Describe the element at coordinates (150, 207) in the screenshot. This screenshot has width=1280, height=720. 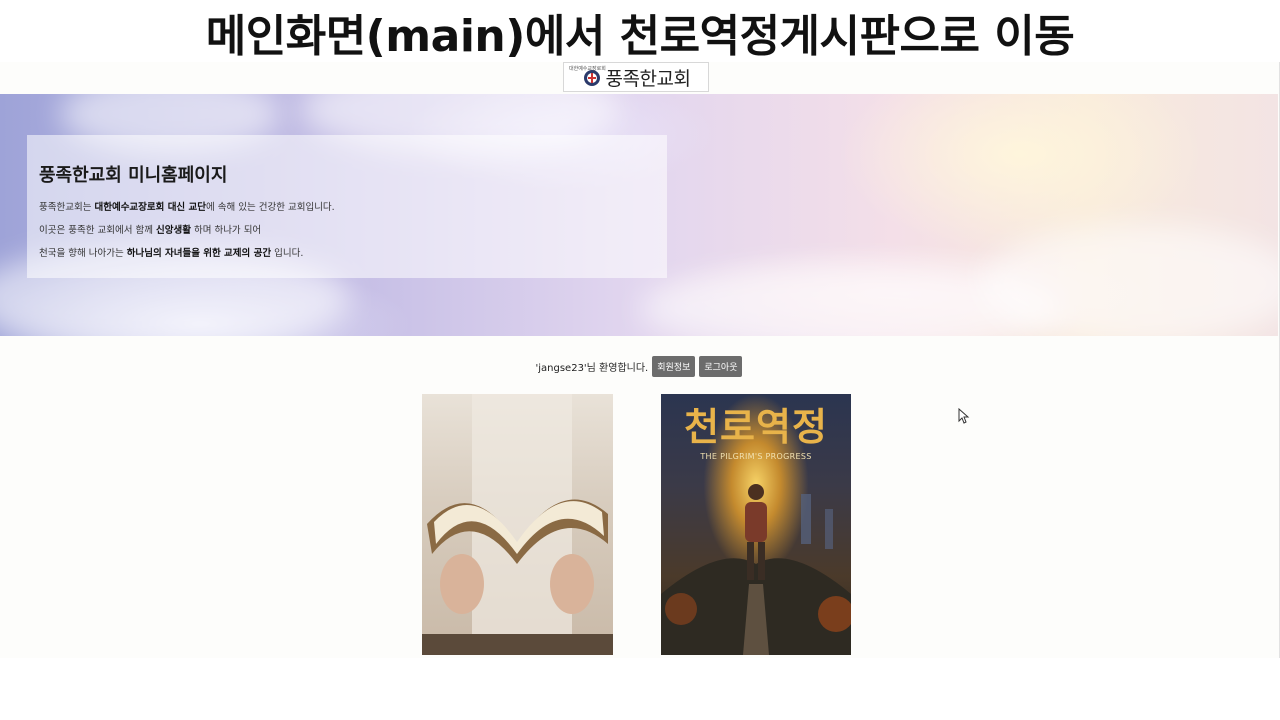
I see `intro-emphasis: 대한예수교장로회 대신 교단` at that location.